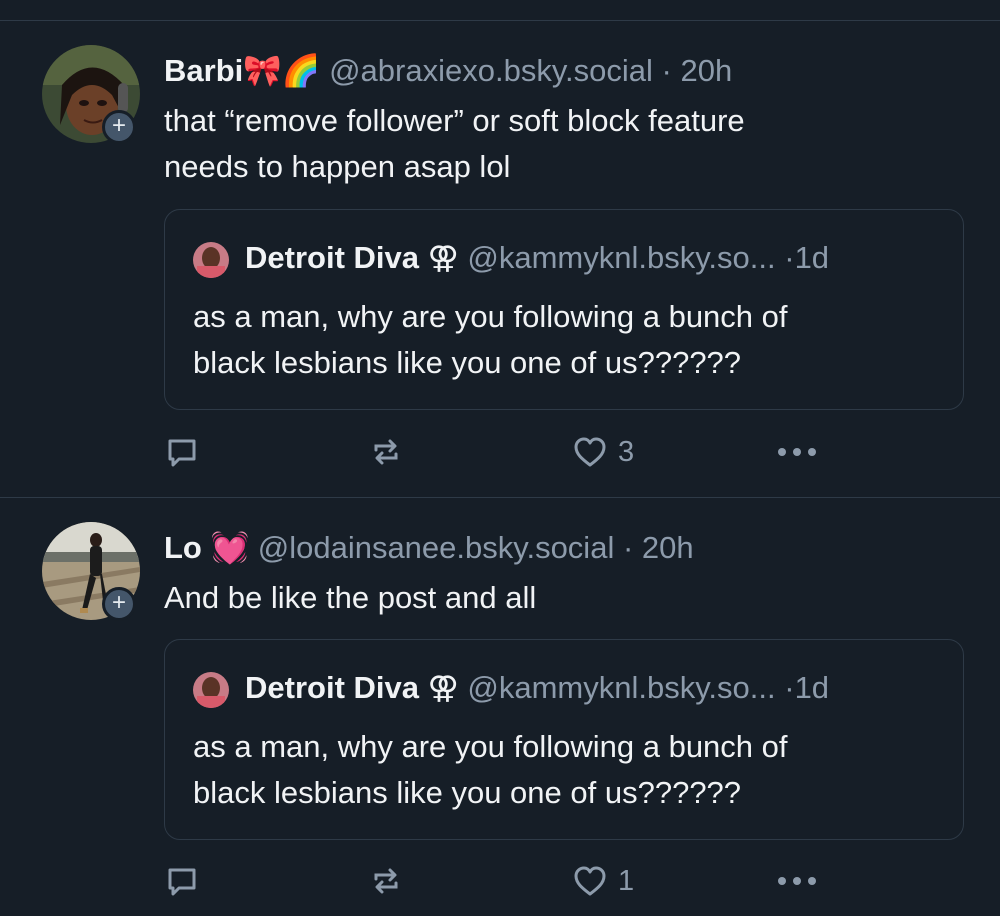  I want to click on top-divider, so click(500, 20).